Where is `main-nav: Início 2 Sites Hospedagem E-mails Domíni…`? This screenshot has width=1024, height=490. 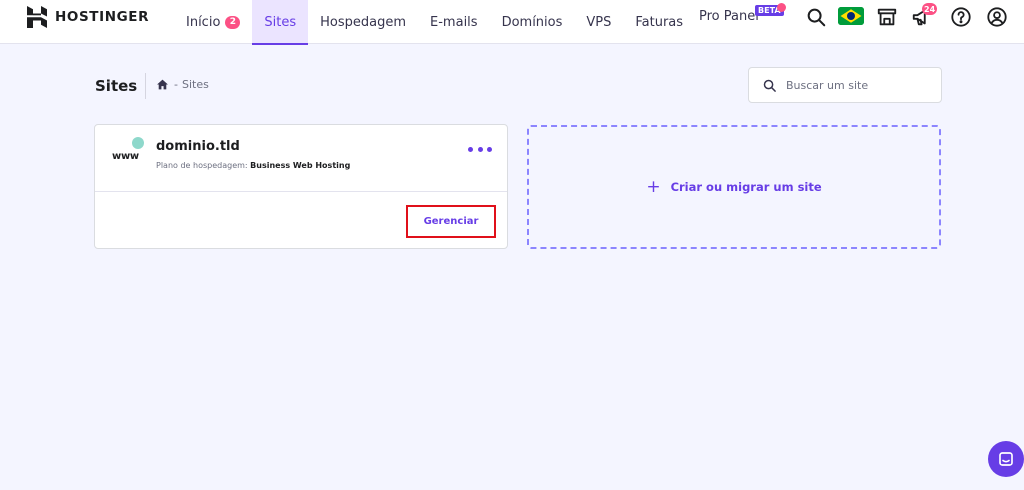
main-nav: Início 2 Sites Hospedagem E-mails Domíni… is located at coordinates (434, 22).